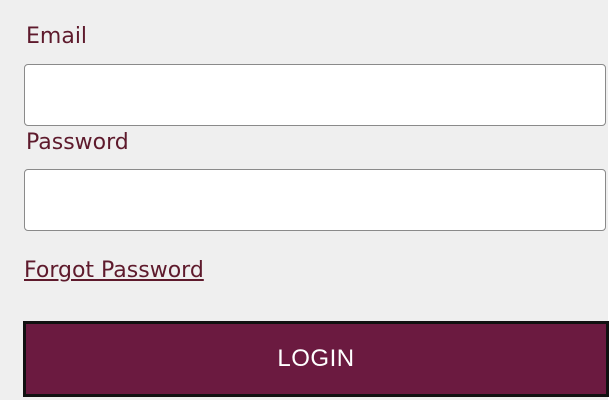 The image size is (615, 405). I want to click on email-field, so click(315, 95).